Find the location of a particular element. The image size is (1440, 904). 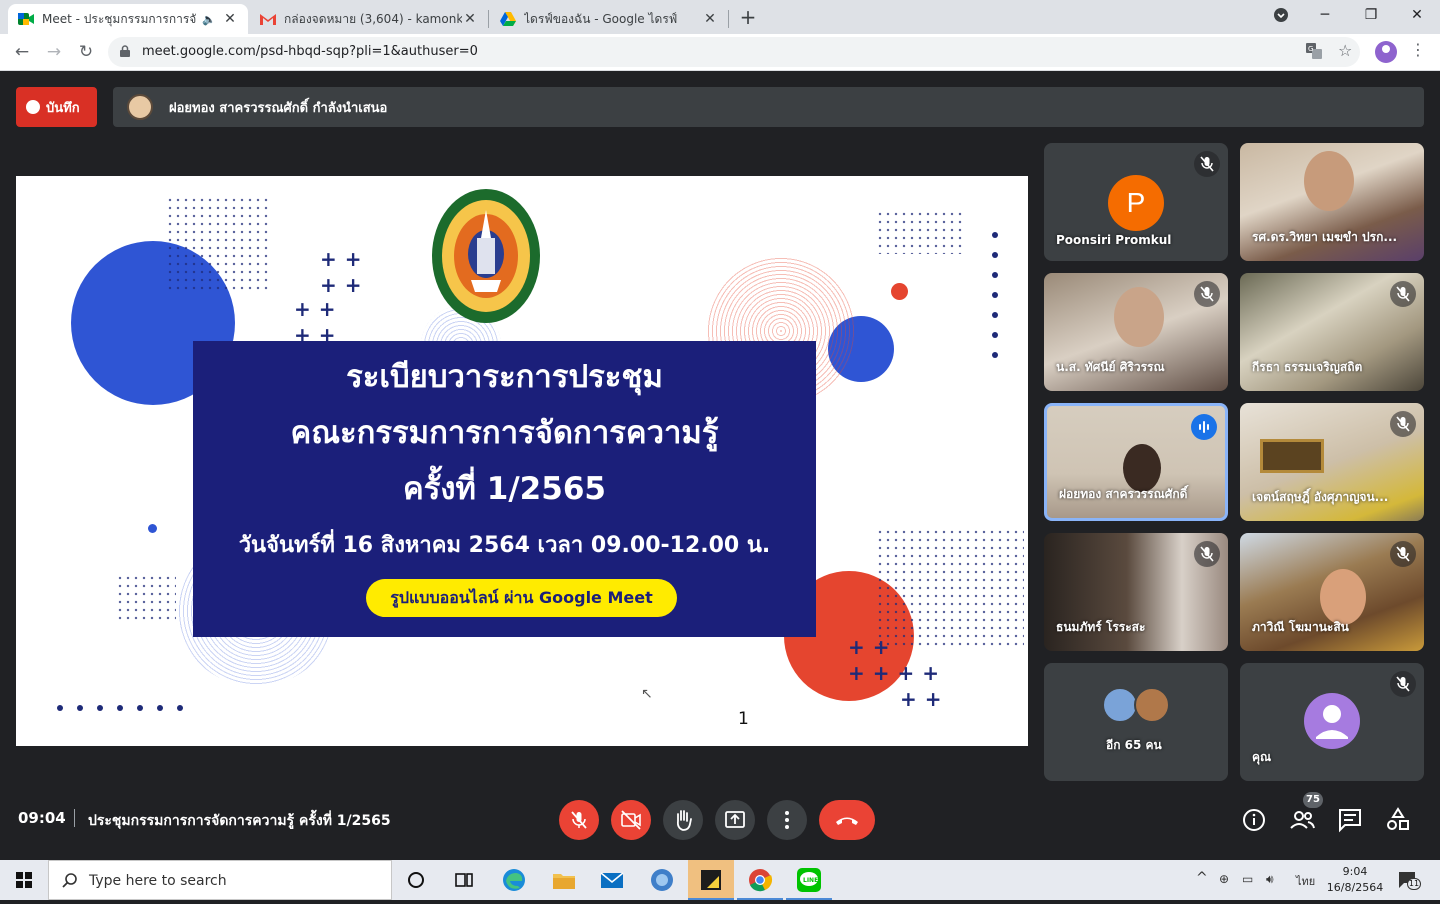

camera-off-icon is located at coordinates (631, 820).